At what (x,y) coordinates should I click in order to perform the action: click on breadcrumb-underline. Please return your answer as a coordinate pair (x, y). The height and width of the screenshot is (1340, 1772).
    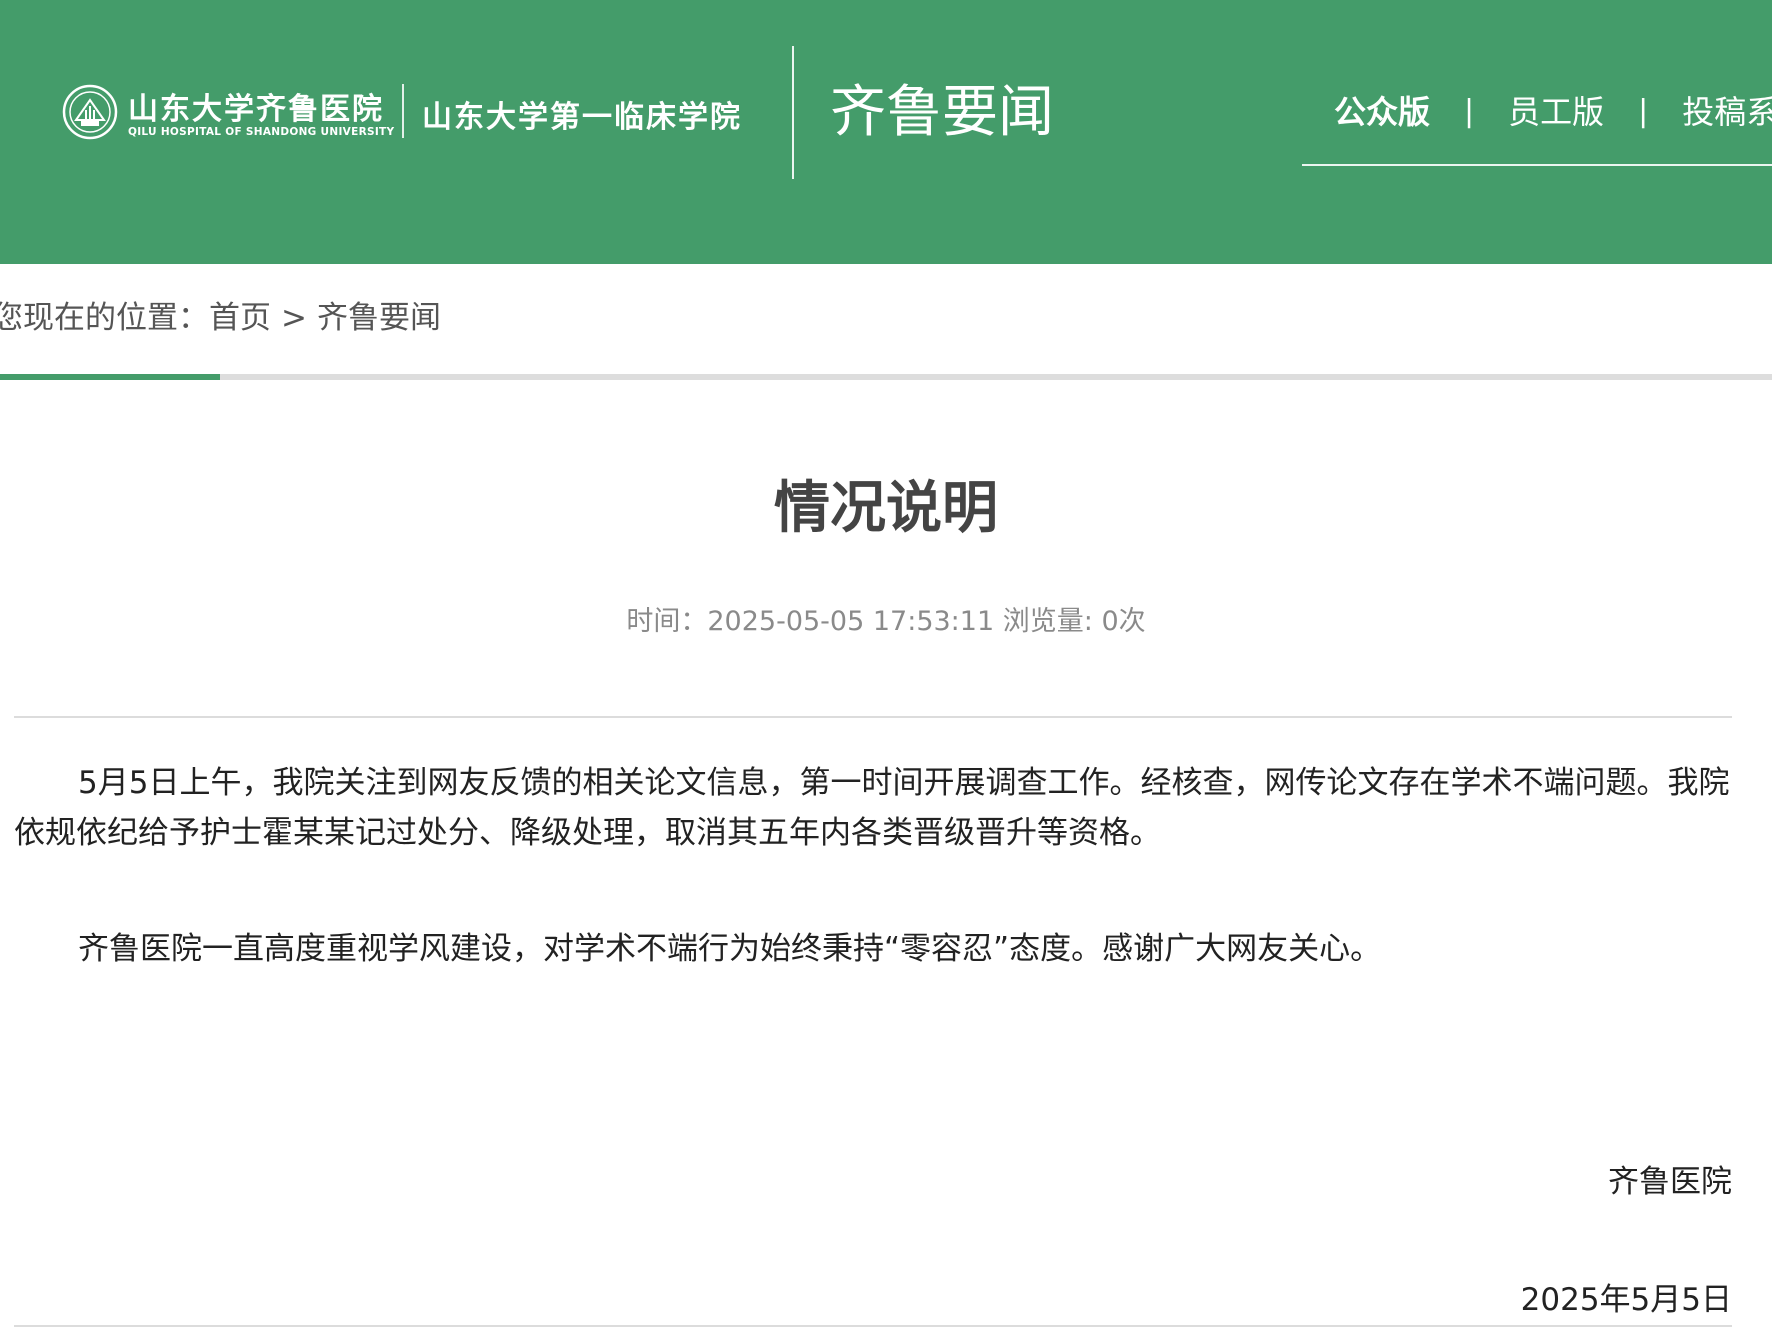
    Looking at the image, I should click on (886, 377).